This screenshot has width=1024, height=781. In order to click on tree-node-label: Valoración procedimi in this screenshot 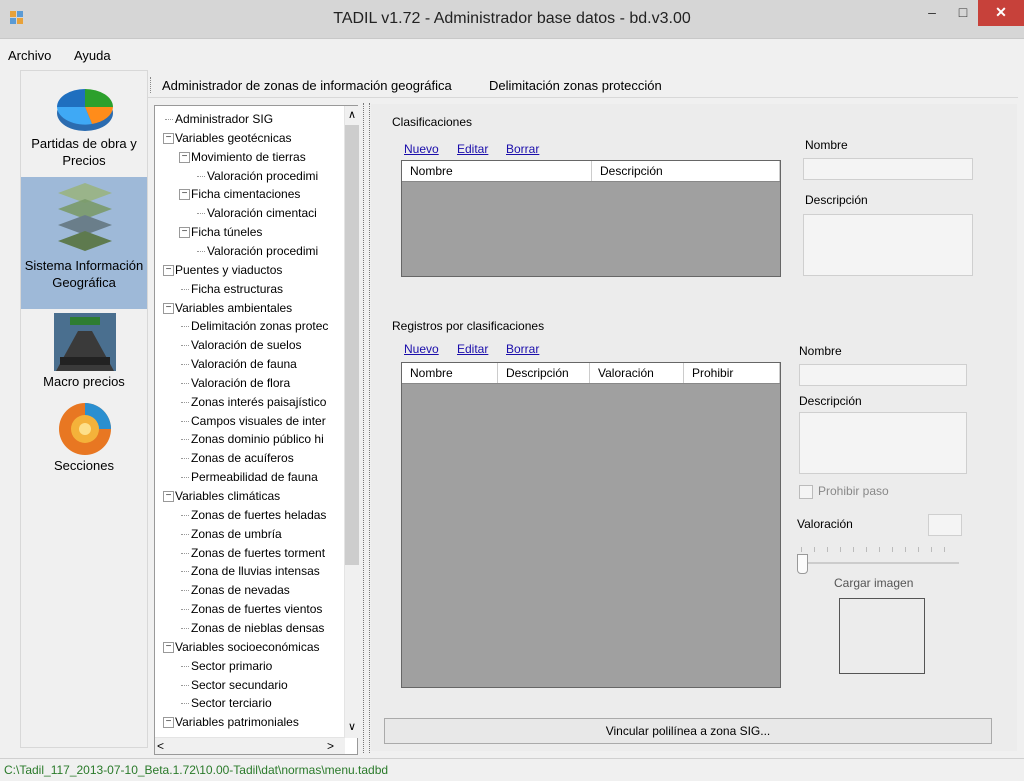, I will do `click(263, 175)`.